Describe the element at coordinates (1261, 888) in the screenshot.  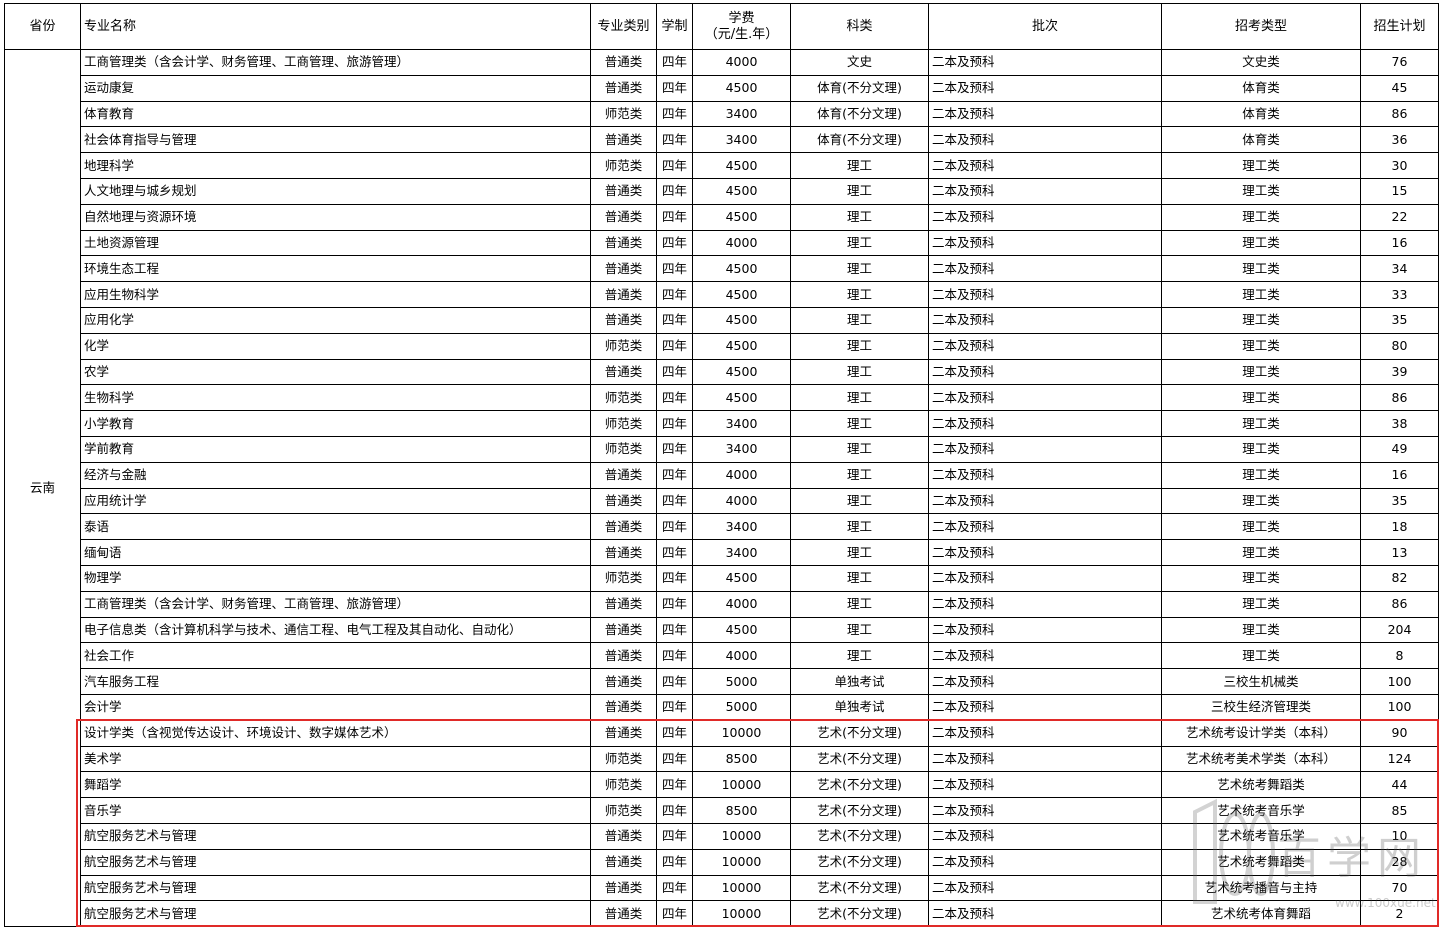
I see `exam-type-cell: 艺术统考播音与主持` at that location.